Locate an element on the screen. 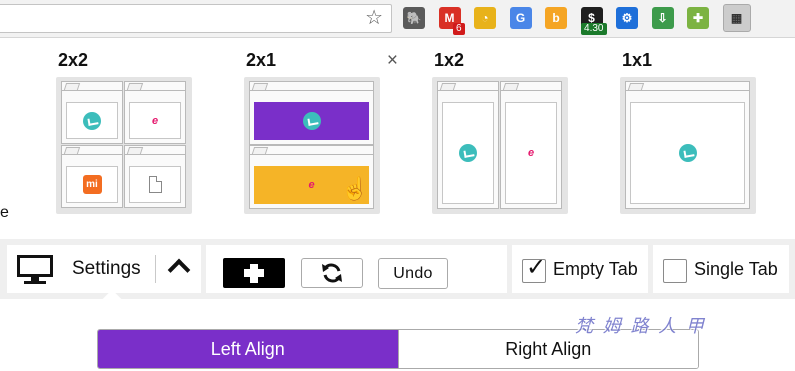  layout-2x1: 2x1 × e ☝ is located at coordinates (321, 131).